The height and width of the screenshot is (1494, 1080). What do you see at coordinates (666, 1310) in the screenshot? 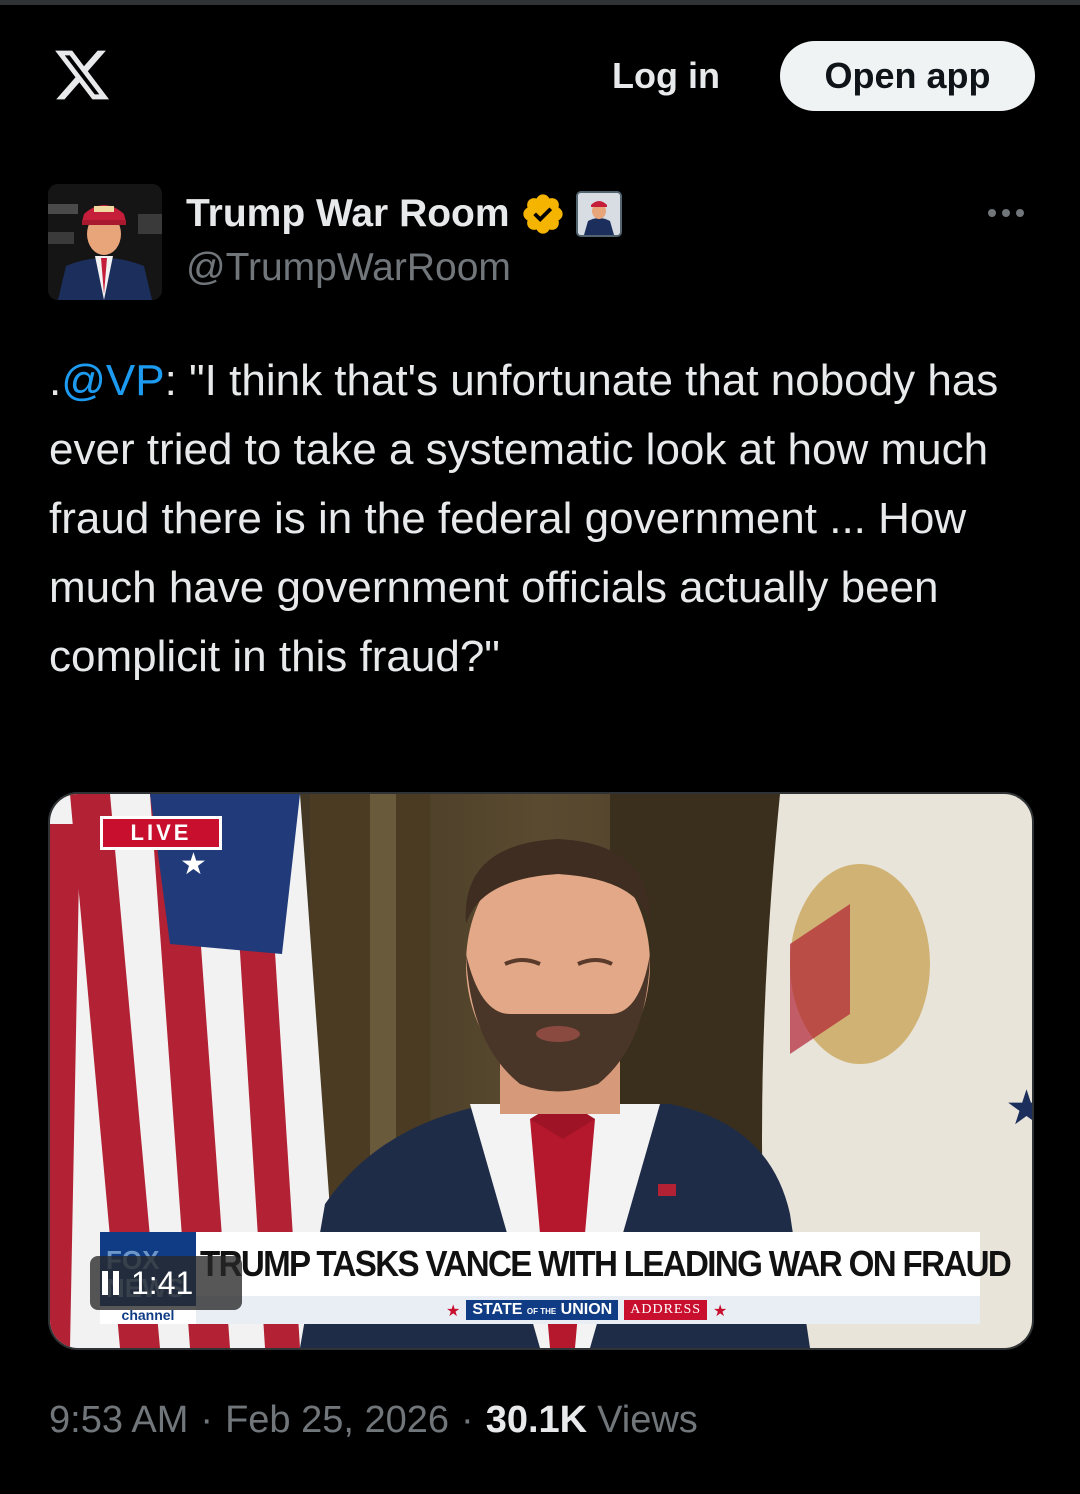
I see `banner-address: ADDRESS` at bounding box center [666, 1310].